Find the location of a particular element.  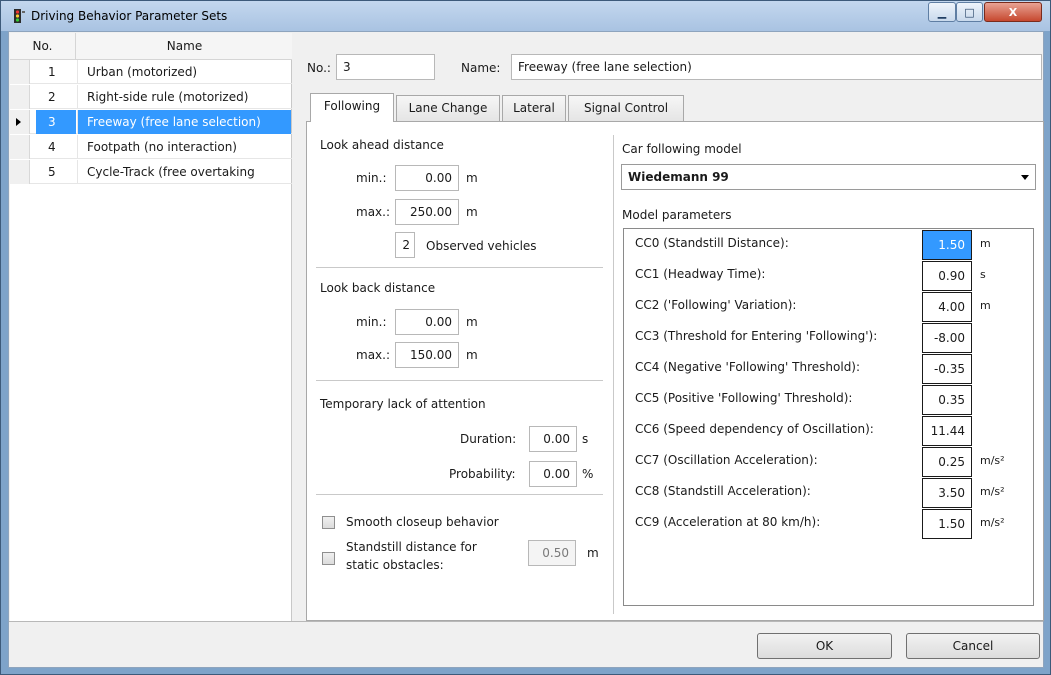

smooth-closeup-checkbox is located at coordinates (328, 522).